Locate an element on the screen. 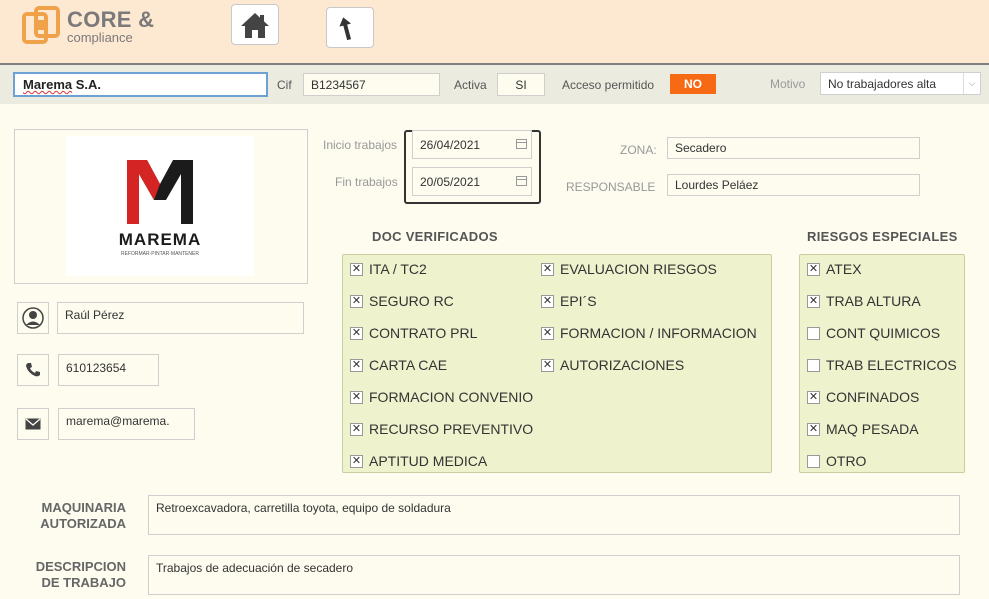 This screenshot has height=599, width=989. motivo-label: Motivo is located at coordinates (788, 84).